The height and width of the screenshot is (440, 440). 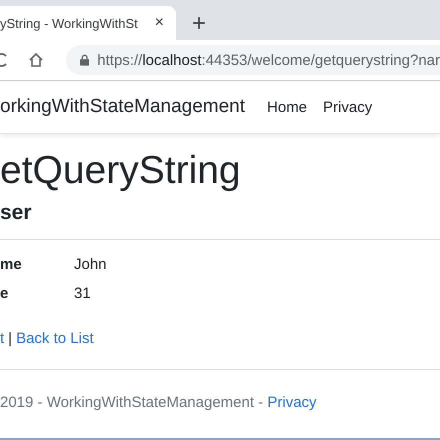 What do you see at coordinates (16, 212) in the screenshot?
I see `section-heading: ser` at bounding box center [16, 212].